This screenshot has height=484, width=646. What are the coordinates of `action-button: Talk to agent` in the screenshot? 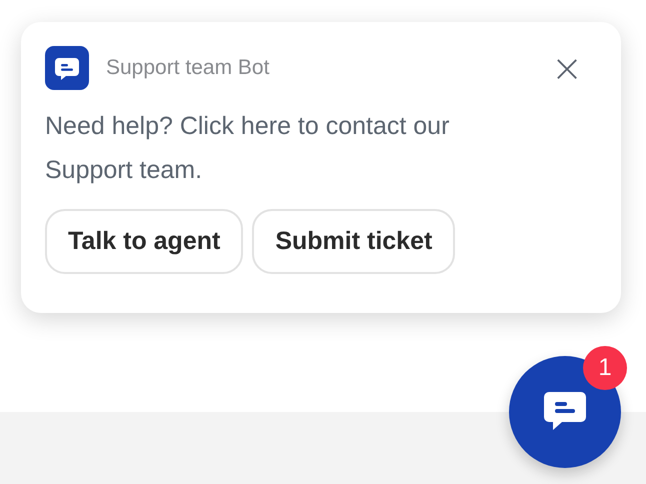 It's located at (144, 241).